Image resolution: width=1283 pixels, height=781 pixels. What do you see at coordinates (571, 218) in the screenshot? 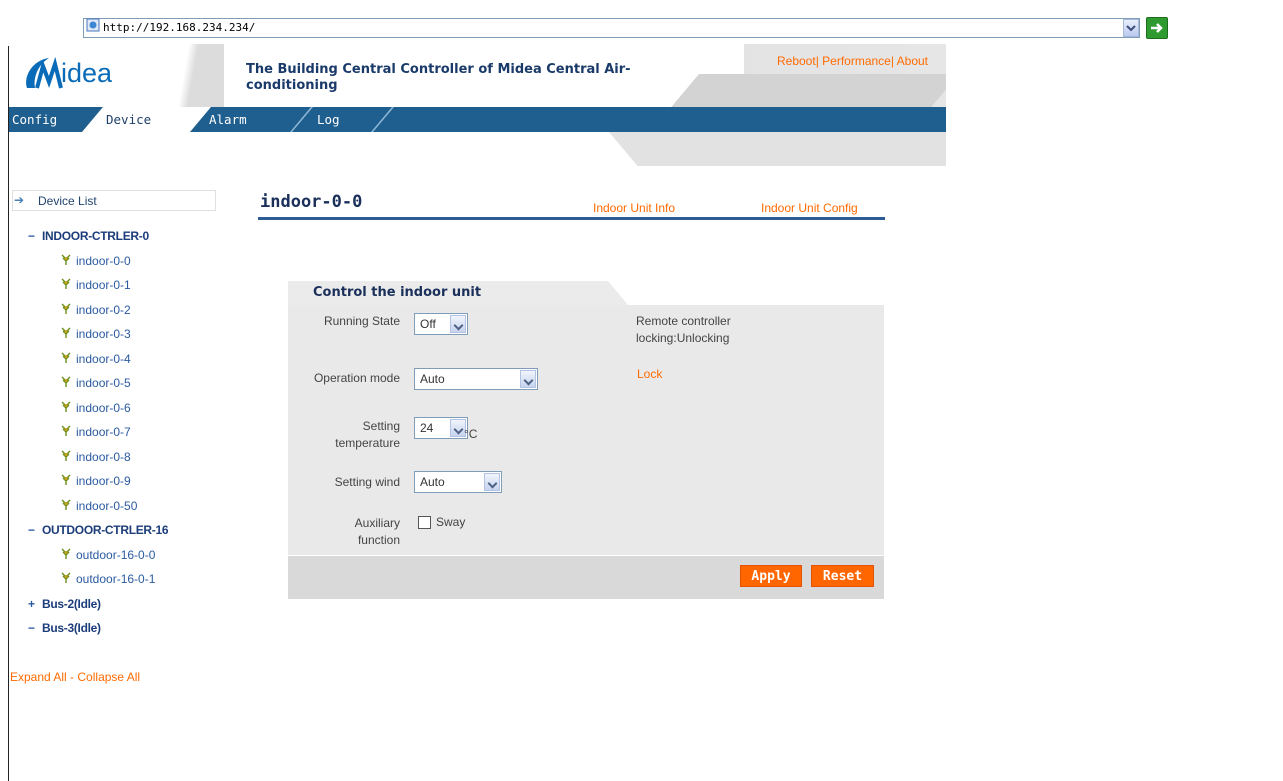
I see `title-divider` at bounding box center [571, 218].